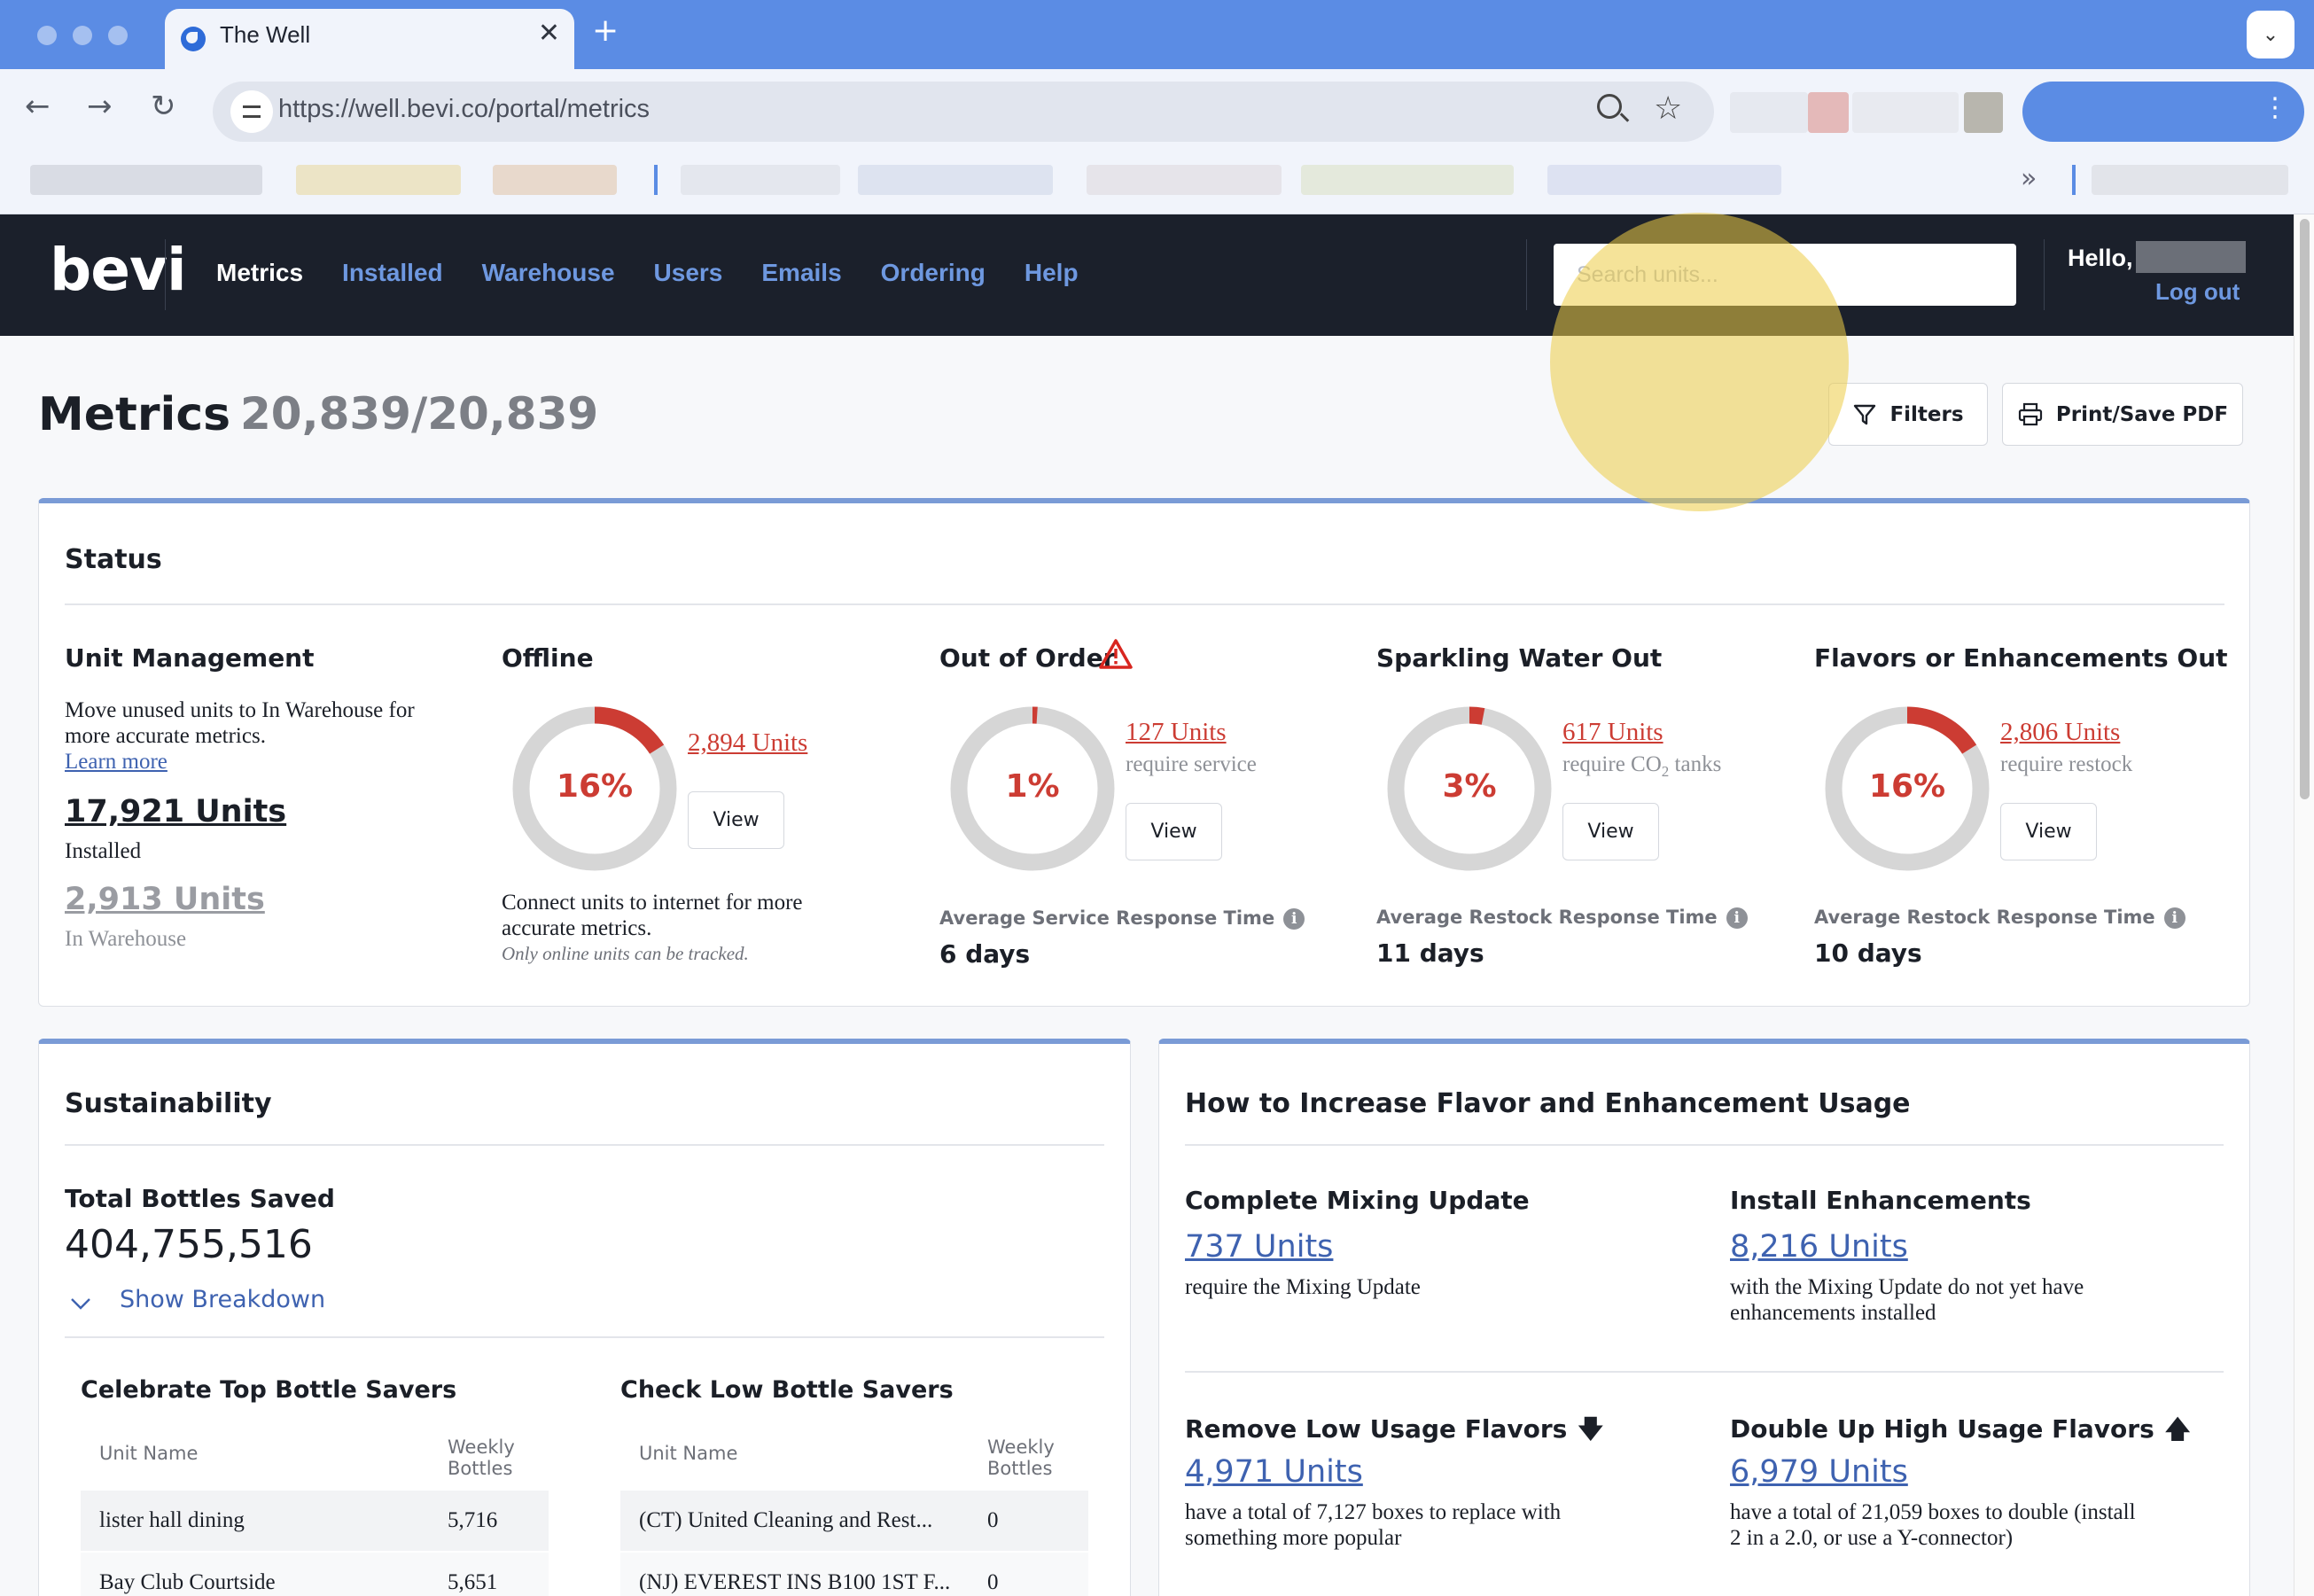 The height and width of the screenshot is (1596, 2314). What do you see at coordinates (223, 1299) in the screenshot?
I see `show-breakdown-toggle: Show Breakdown` at bounding box center [223, 1299].